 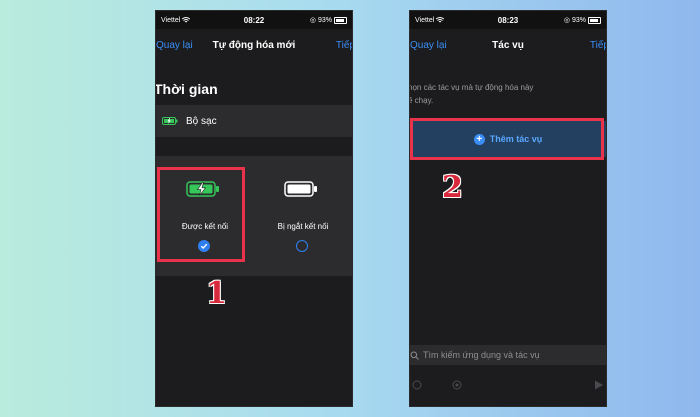 I want to click on nav-bar: Quay lại Tác vụ Tiếp, so click(x=508, y=46).